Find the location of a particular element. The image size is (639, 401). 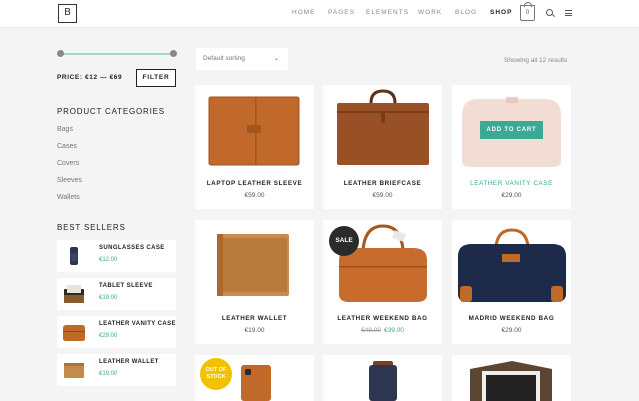

category-link: Covers is located at coordinates (68, 163).